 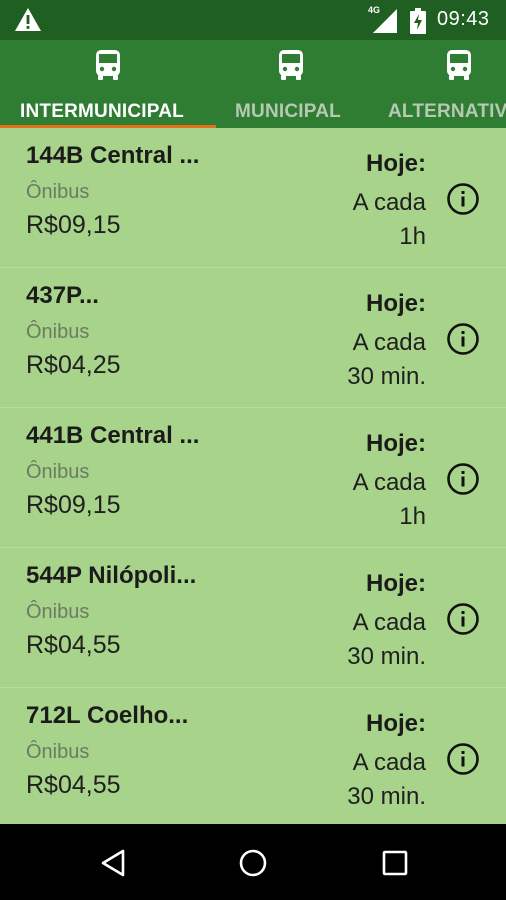 What do you see at coordinates (437, 84) in the screenshot?
I see `tab-alternativo: ALTERNATIVO` at bounding box center [437, 84].